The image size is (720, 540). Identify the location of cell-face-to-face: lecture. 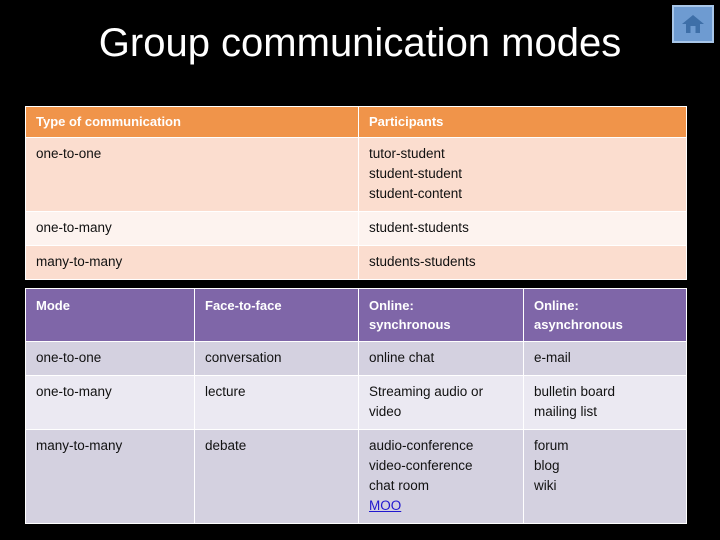
(276, 402).